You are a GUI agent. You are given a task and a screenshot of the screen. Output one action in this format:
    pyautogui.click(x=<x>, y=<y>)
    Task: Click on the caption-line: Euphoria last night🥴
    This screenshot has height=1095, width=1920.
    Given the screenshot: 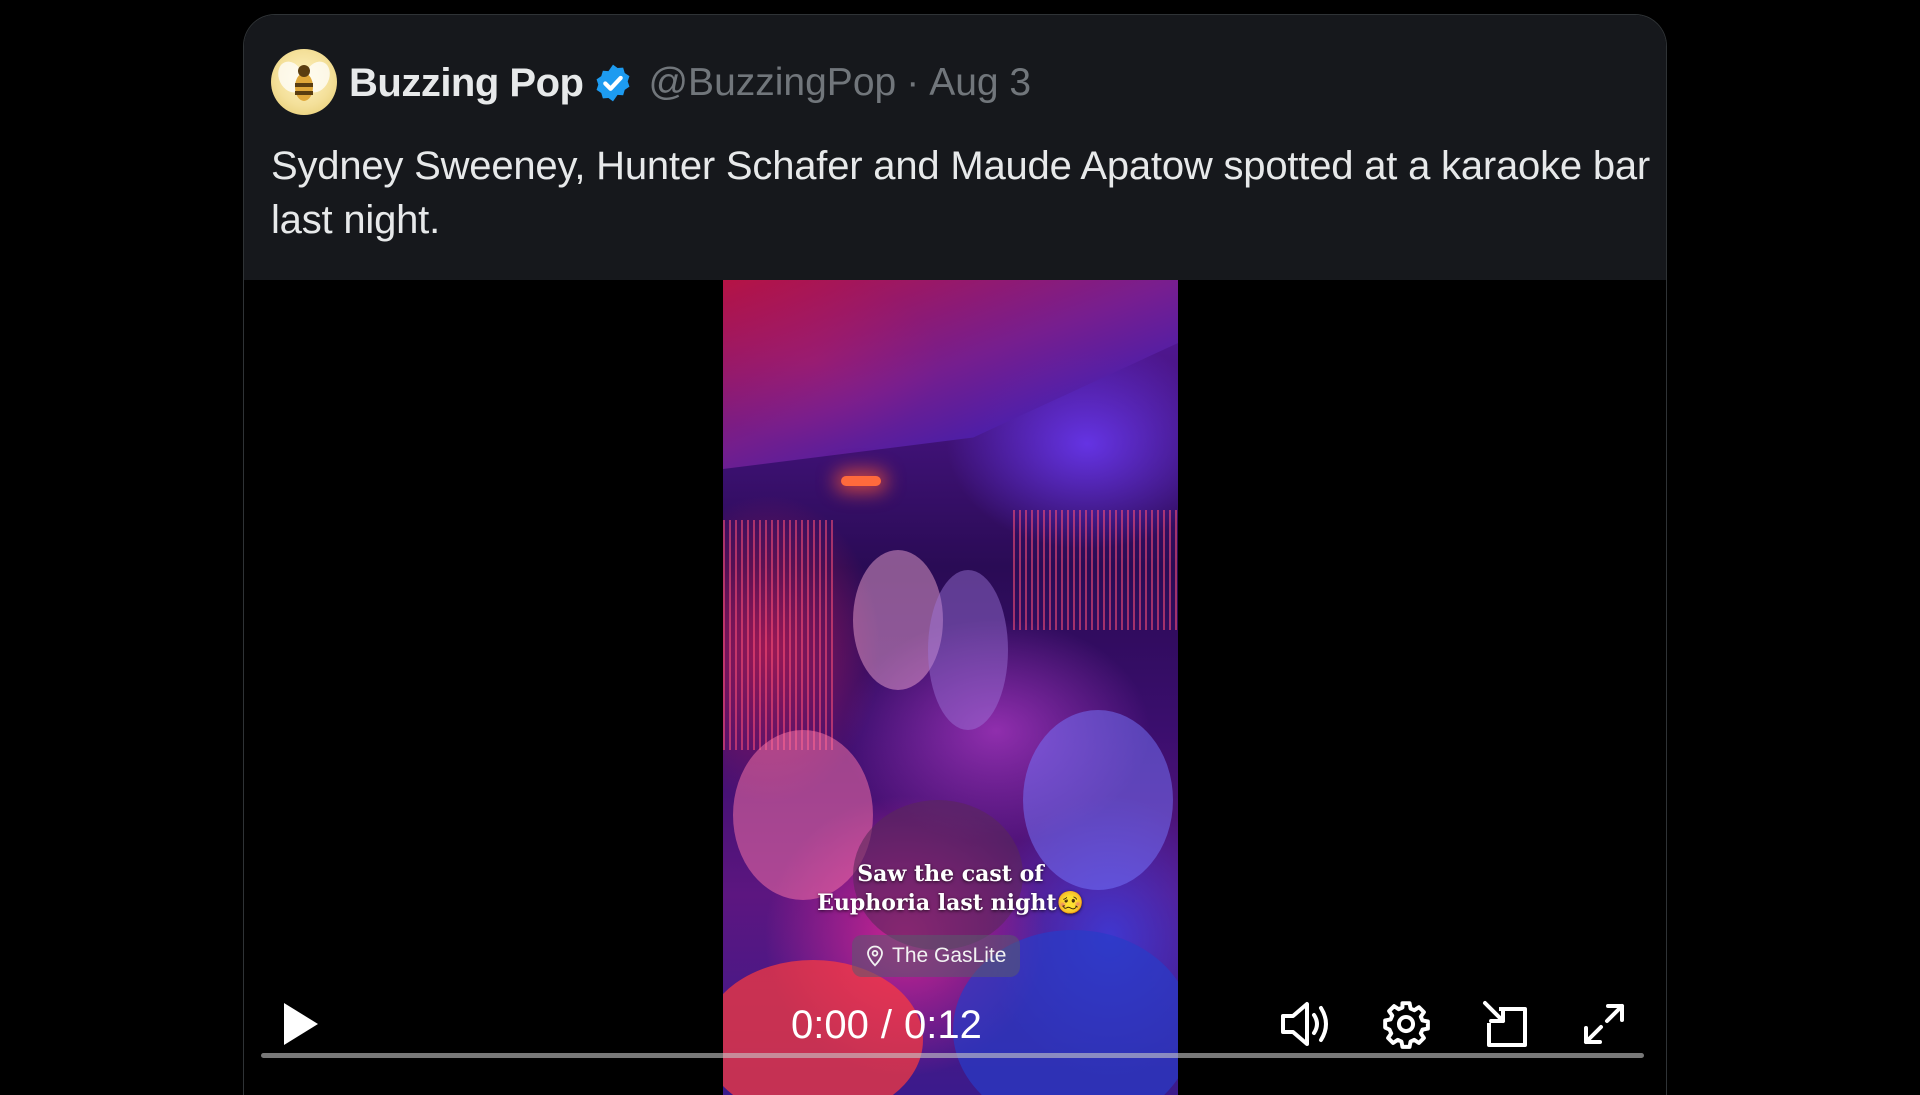 What is the action you would take?
    pyautogui.click(x=950, y=903)
    